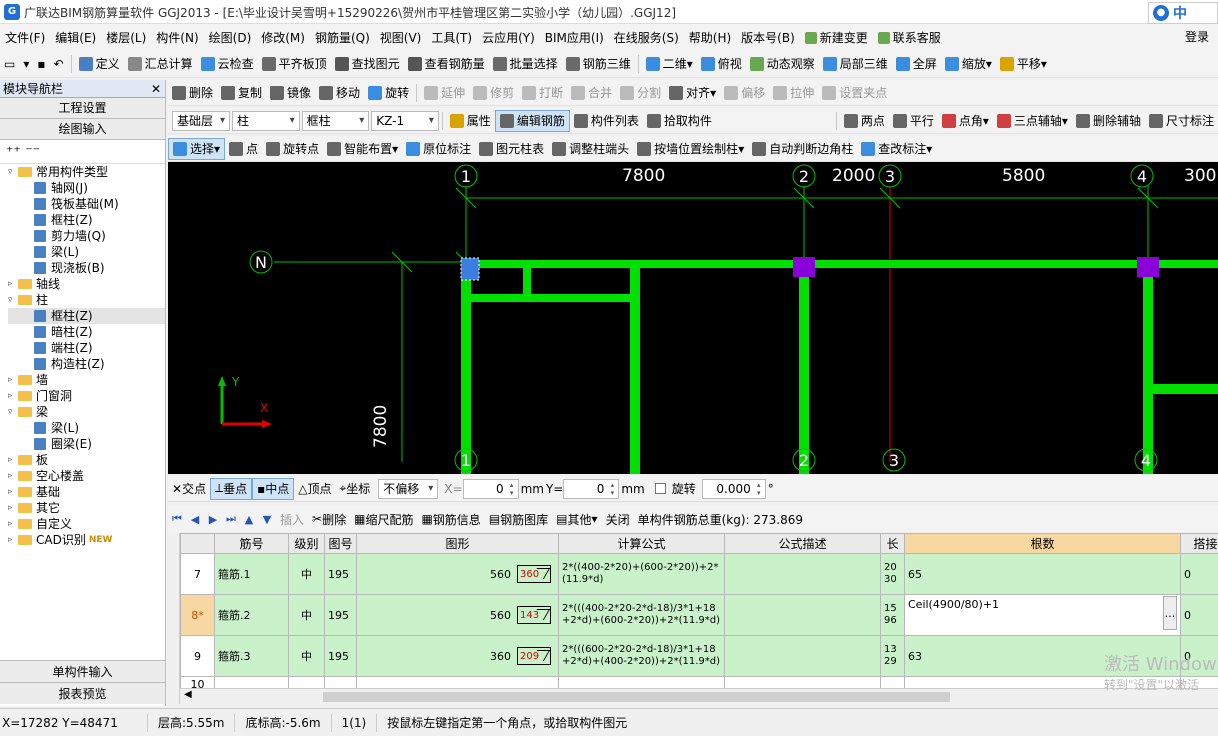  What do you see at coordinates (953, 604) in the screenshot?
I see `count-editor-value: Ceil(4900/80)+1` at bounding box center [953, 604].